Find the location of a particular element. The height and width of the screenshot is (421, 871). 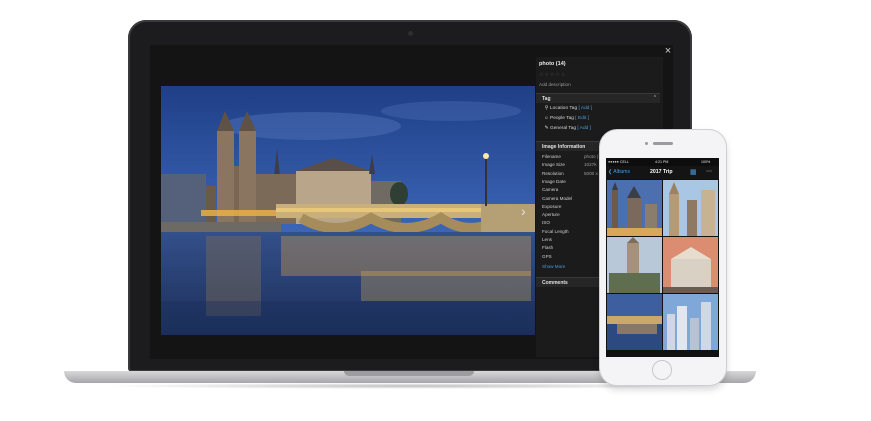

people-tag-label: People Tag is located at coordinates (562, 118).